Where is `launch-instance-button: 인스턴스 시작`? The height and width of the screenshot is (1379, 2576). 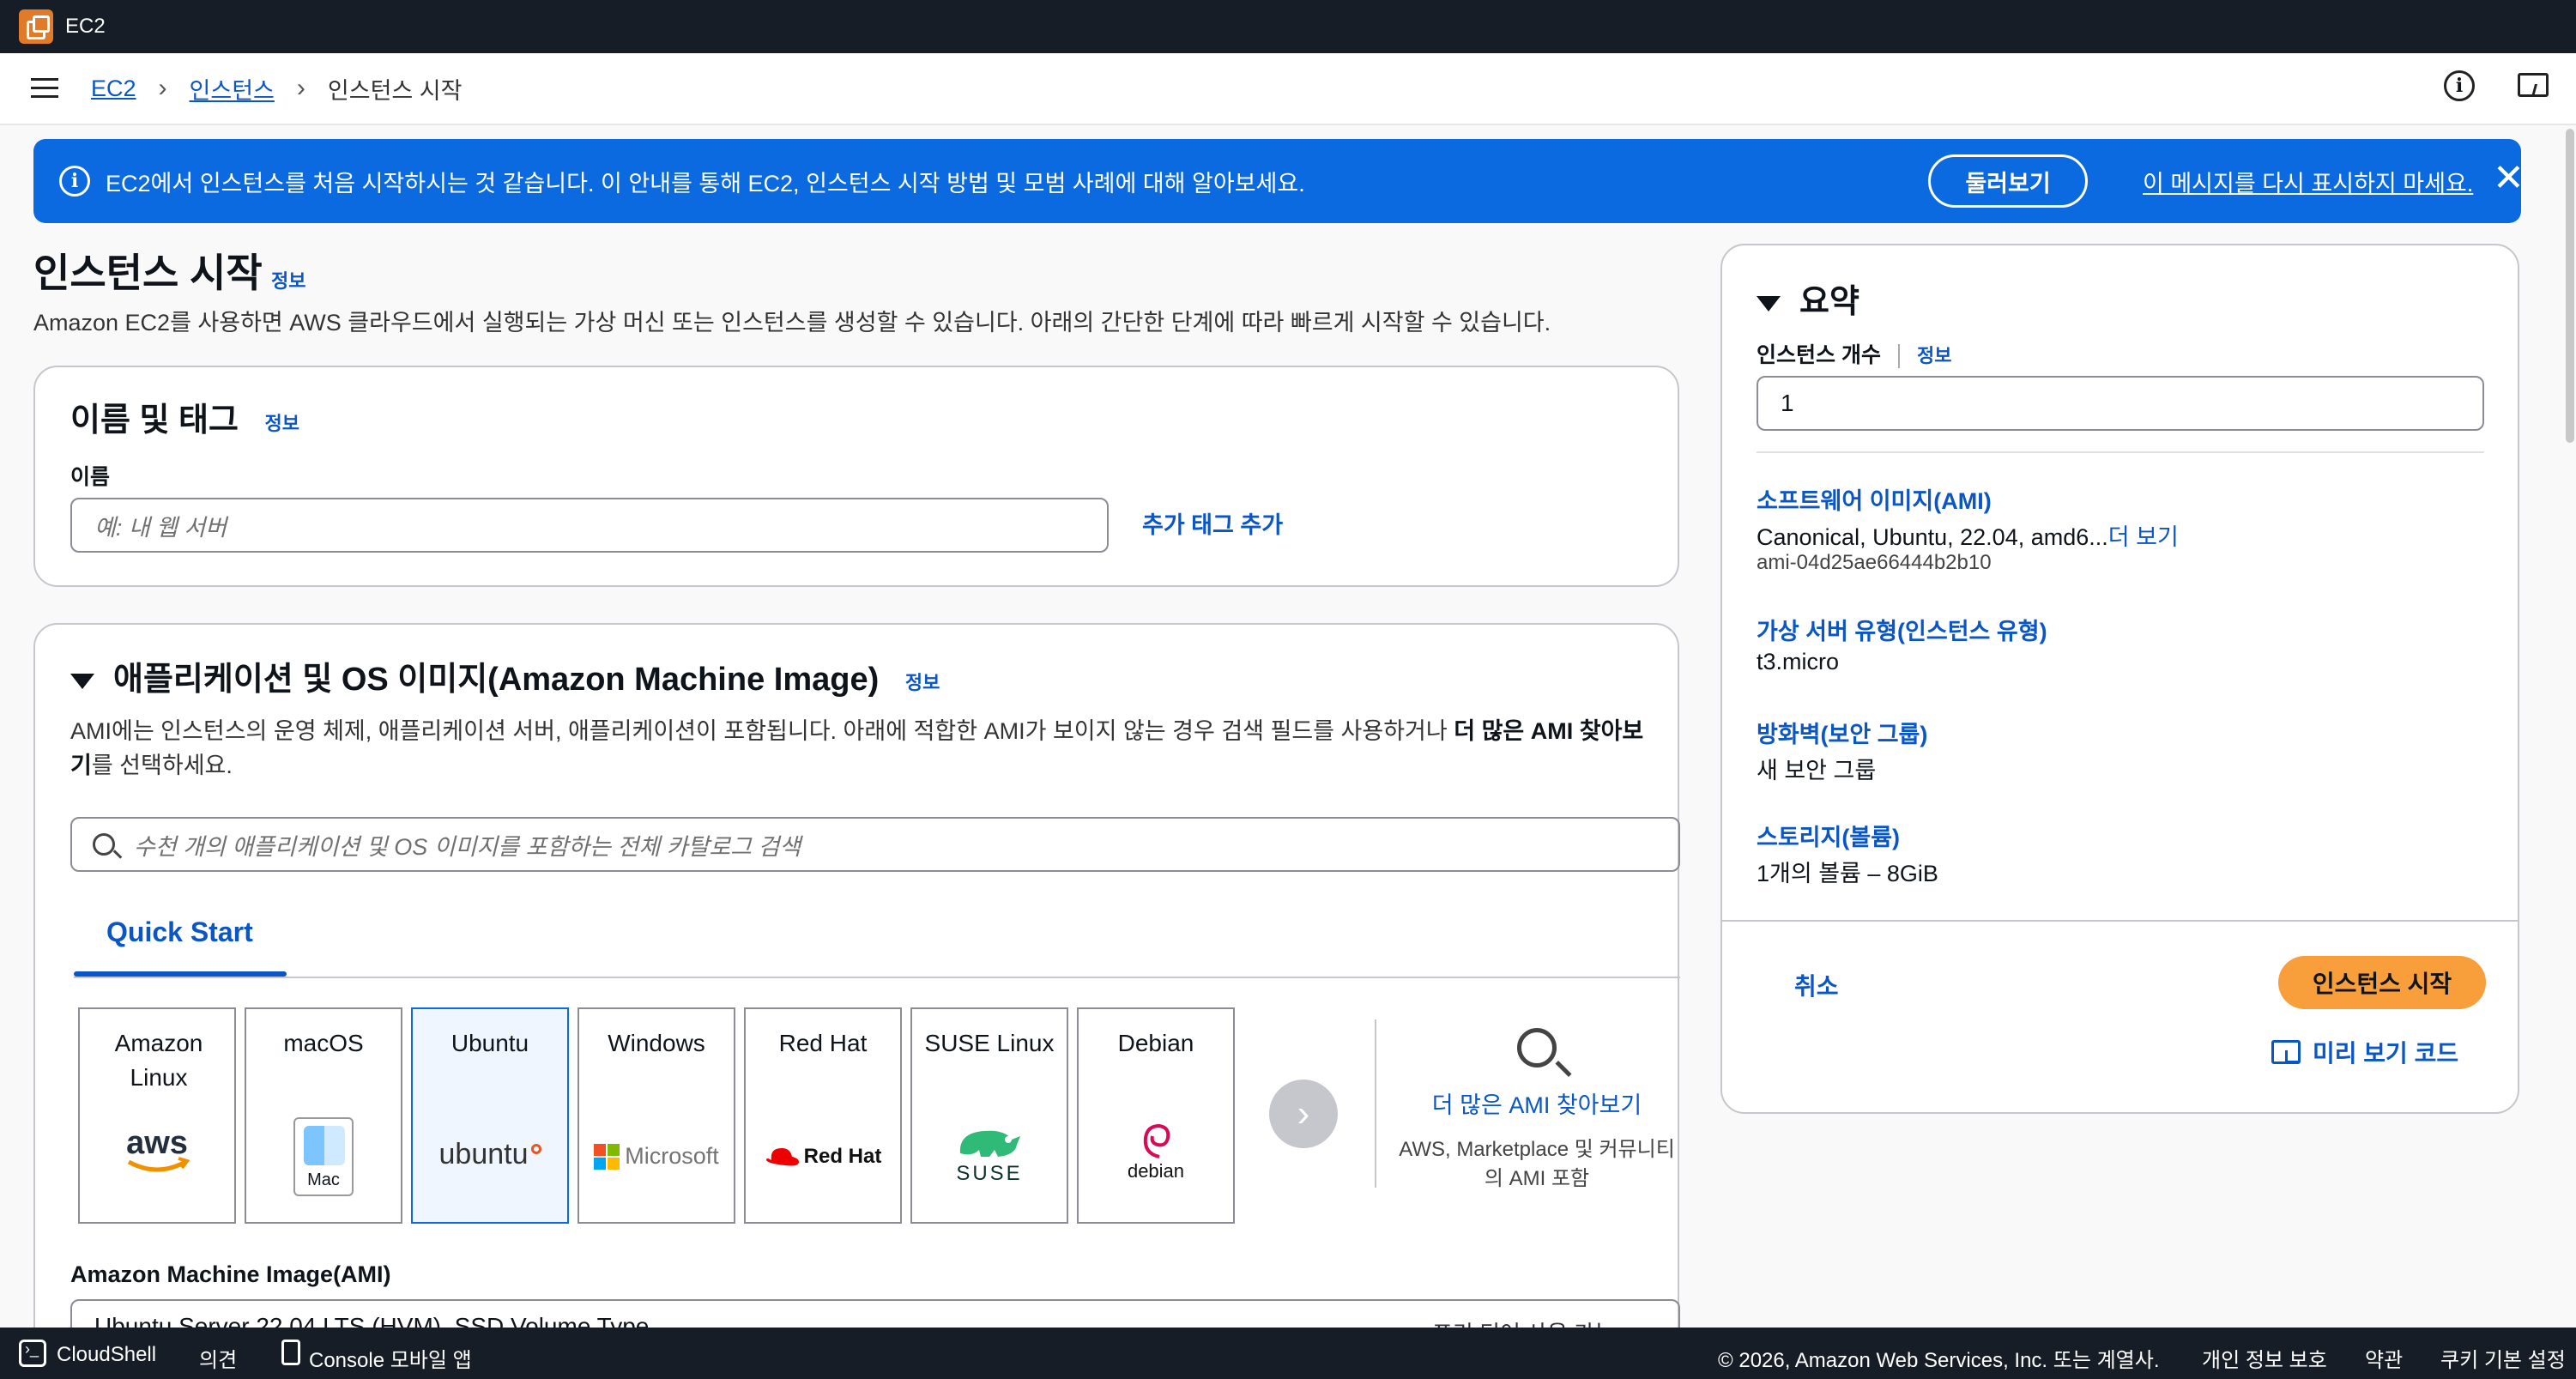 launch-instance-button: 인스턴스 시작 is located at coordinates (2382, 983).